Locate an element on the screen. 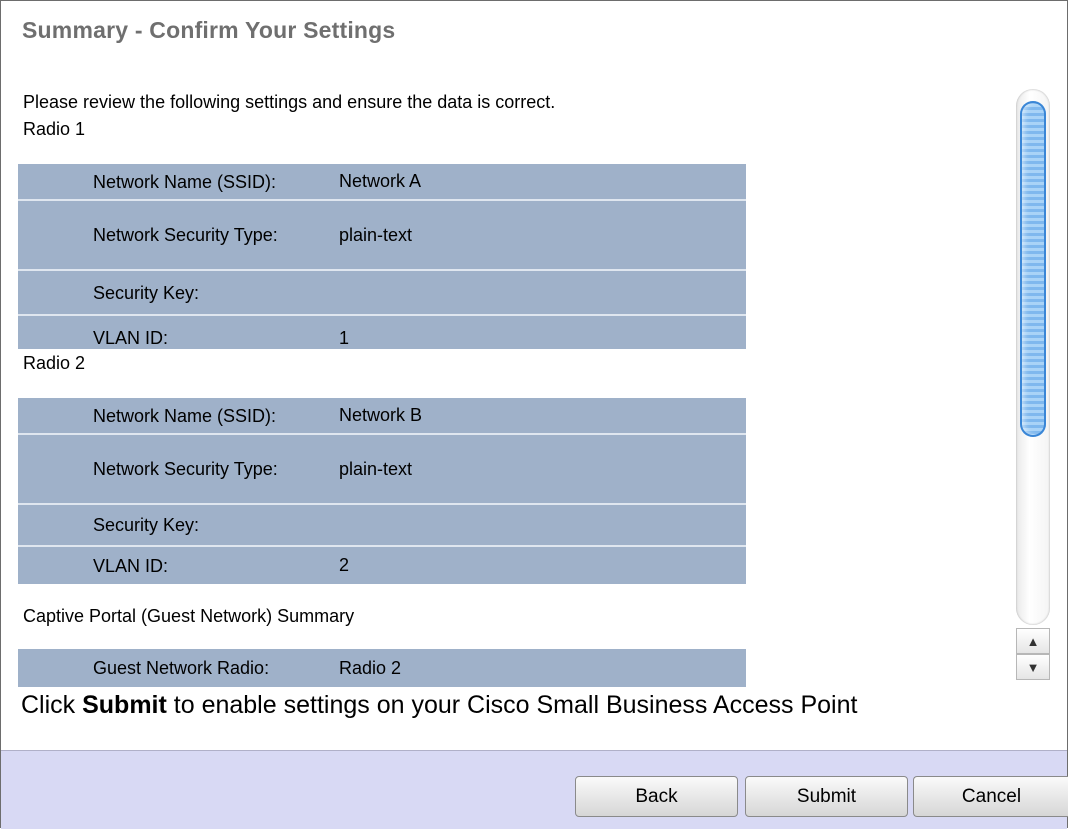 The height and width of the screenshot is (829, 1068). ssid-value: Network A is located at coordinates (542, 182).